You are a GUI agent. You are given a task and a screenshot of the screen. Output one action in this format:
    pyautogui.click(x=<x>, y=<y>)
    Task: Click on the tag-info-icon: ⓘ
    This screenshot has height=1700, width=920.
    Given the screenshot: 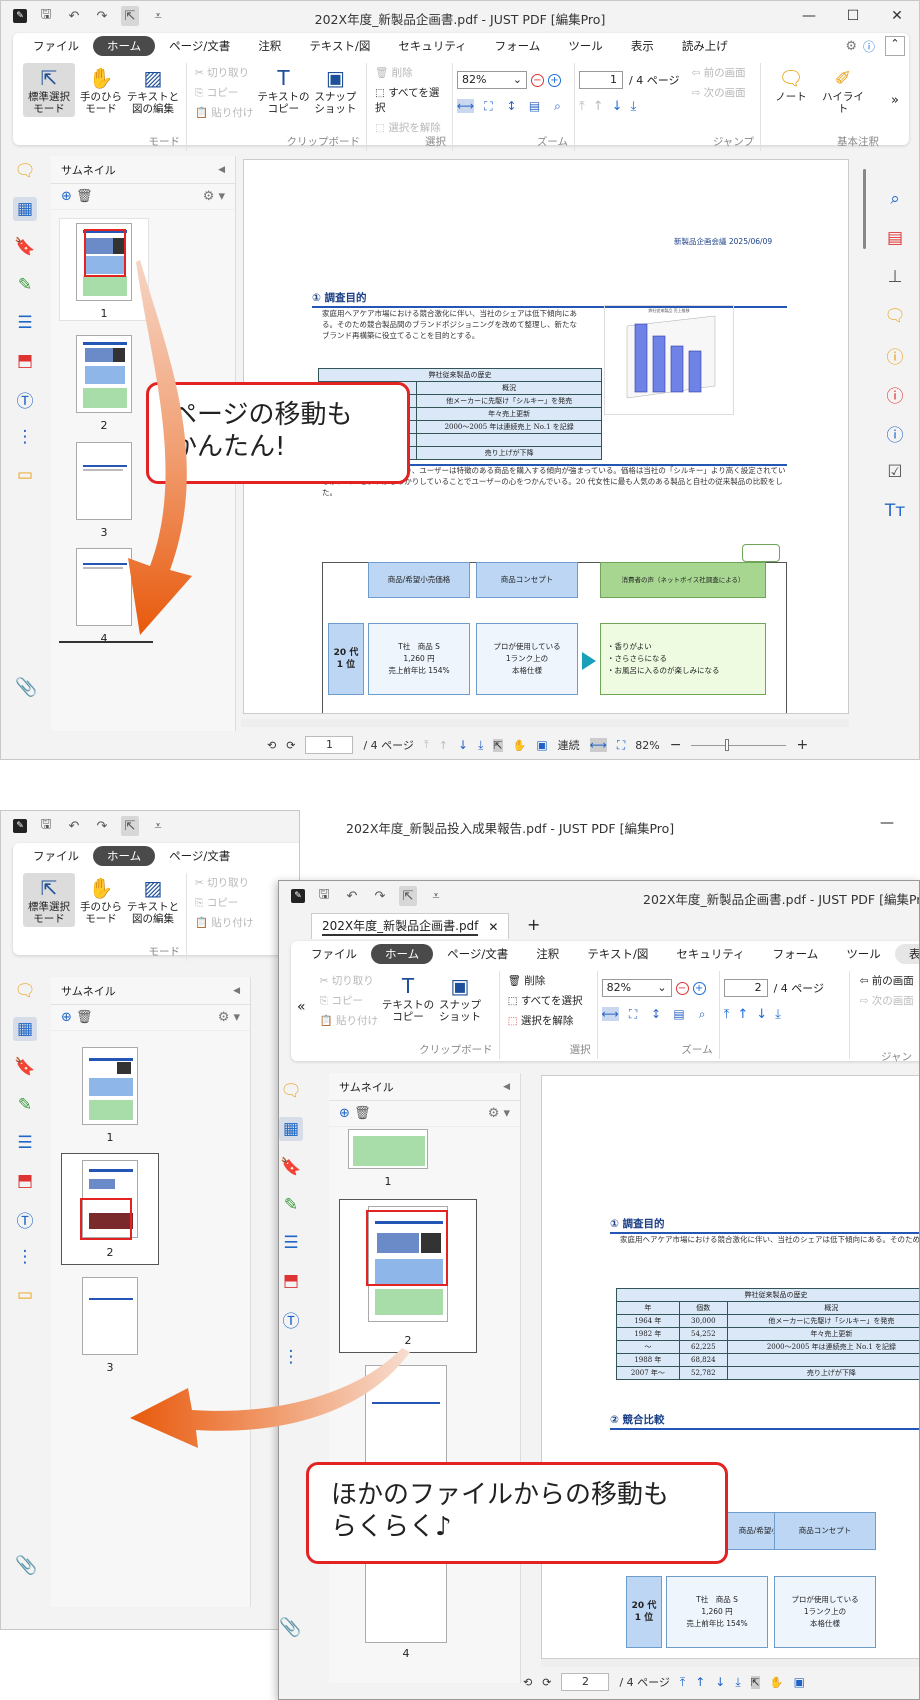 What is the action you would take?
    pyautogui.click(x=895, y=394)
    